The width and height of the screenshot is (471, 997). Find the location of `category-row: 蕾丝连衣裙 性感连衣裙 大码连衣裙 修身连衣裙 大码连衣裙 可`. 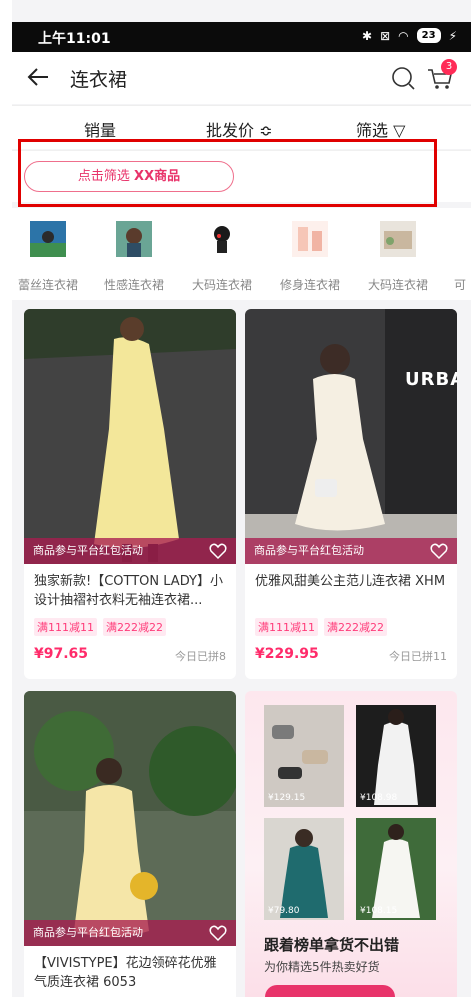

category-row: 蕾丝连衣裙 性感连衣裙 大码连衣裙 修身连衣裙 大码连衣裙 可 is located at coordinates (241, 254).